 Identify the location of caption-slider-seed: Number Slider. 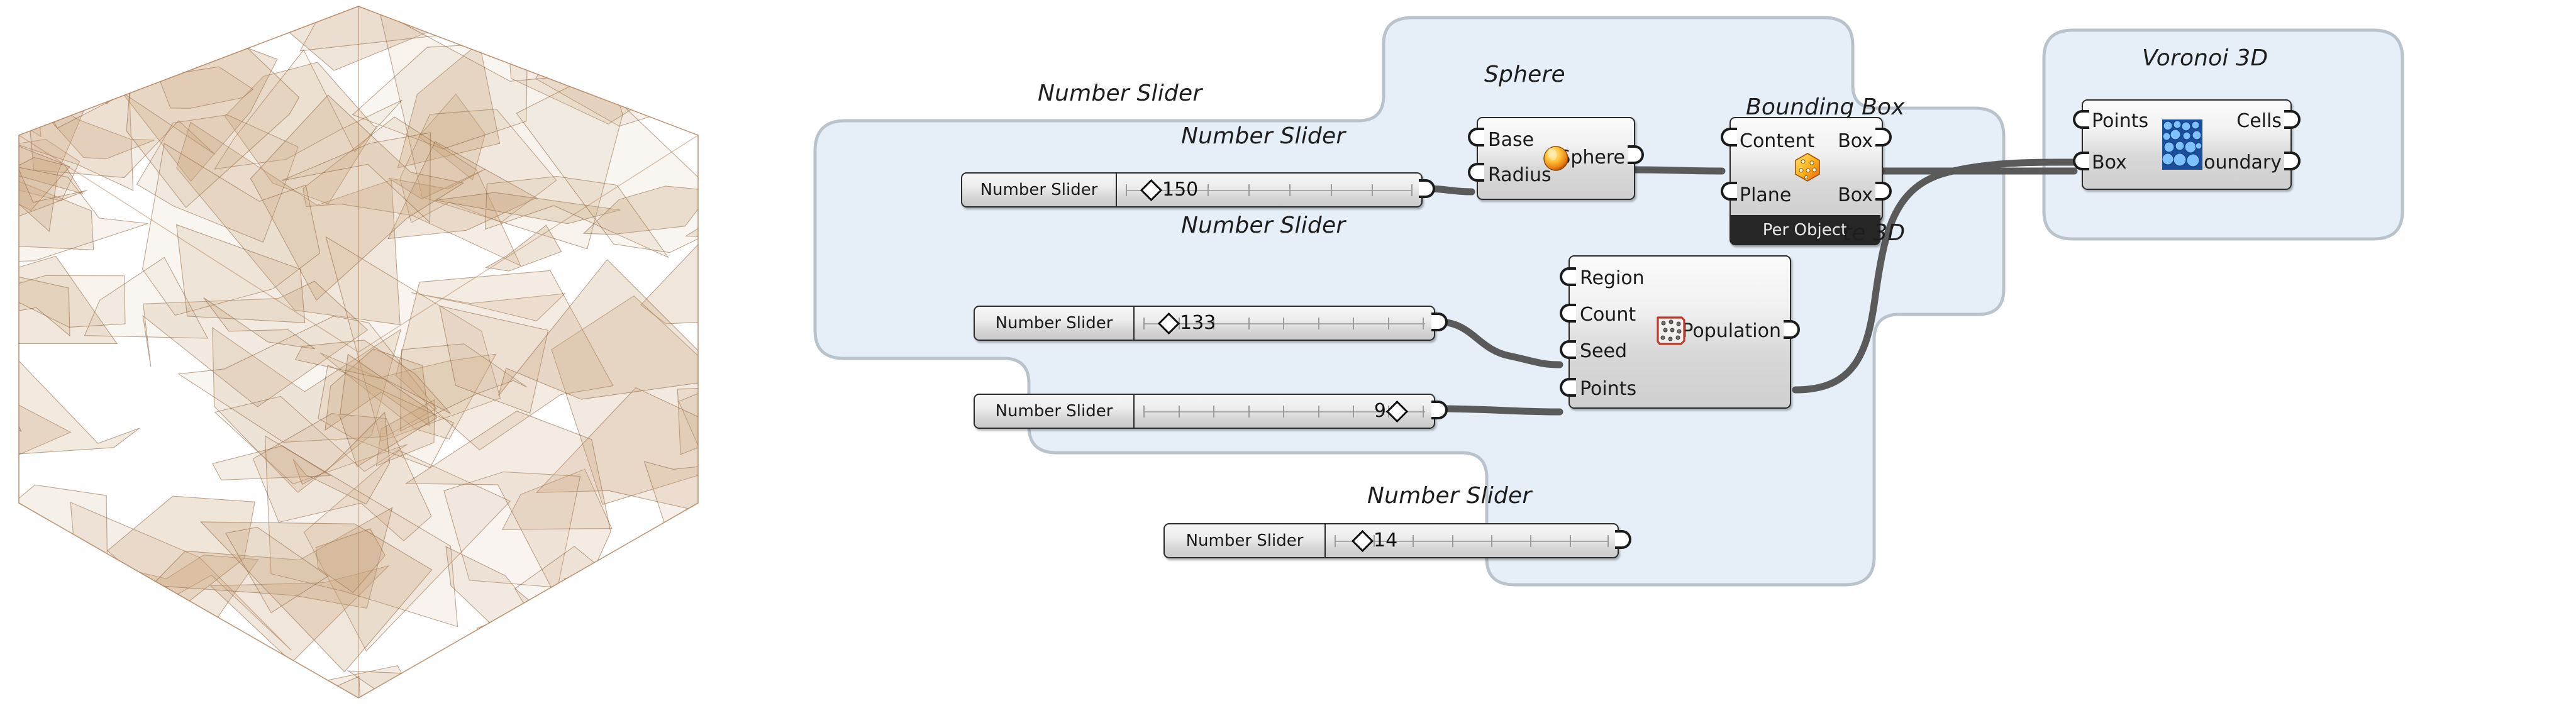
(1263, 225).